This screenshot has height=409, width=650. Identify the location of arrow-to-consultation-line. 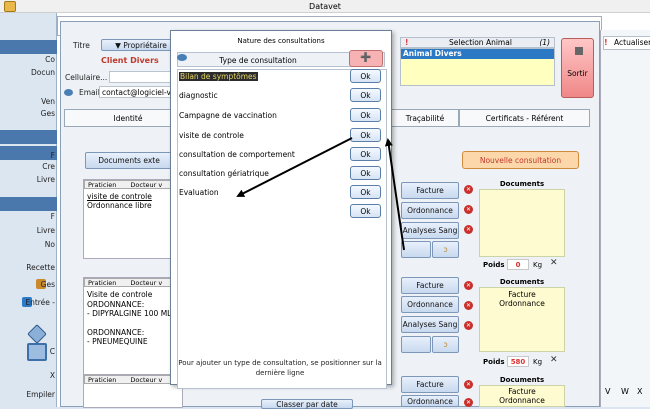
(294, 167).